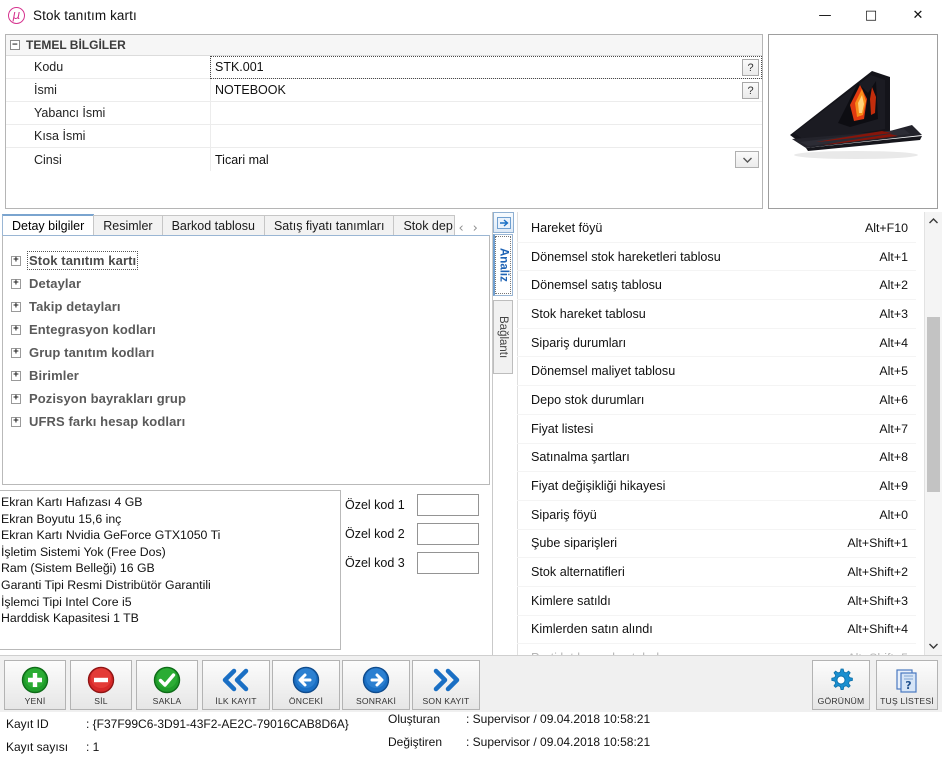 The height and width of the screenshot is (759, 942). I want to click on sil-button: SİL, so click(101, 685).